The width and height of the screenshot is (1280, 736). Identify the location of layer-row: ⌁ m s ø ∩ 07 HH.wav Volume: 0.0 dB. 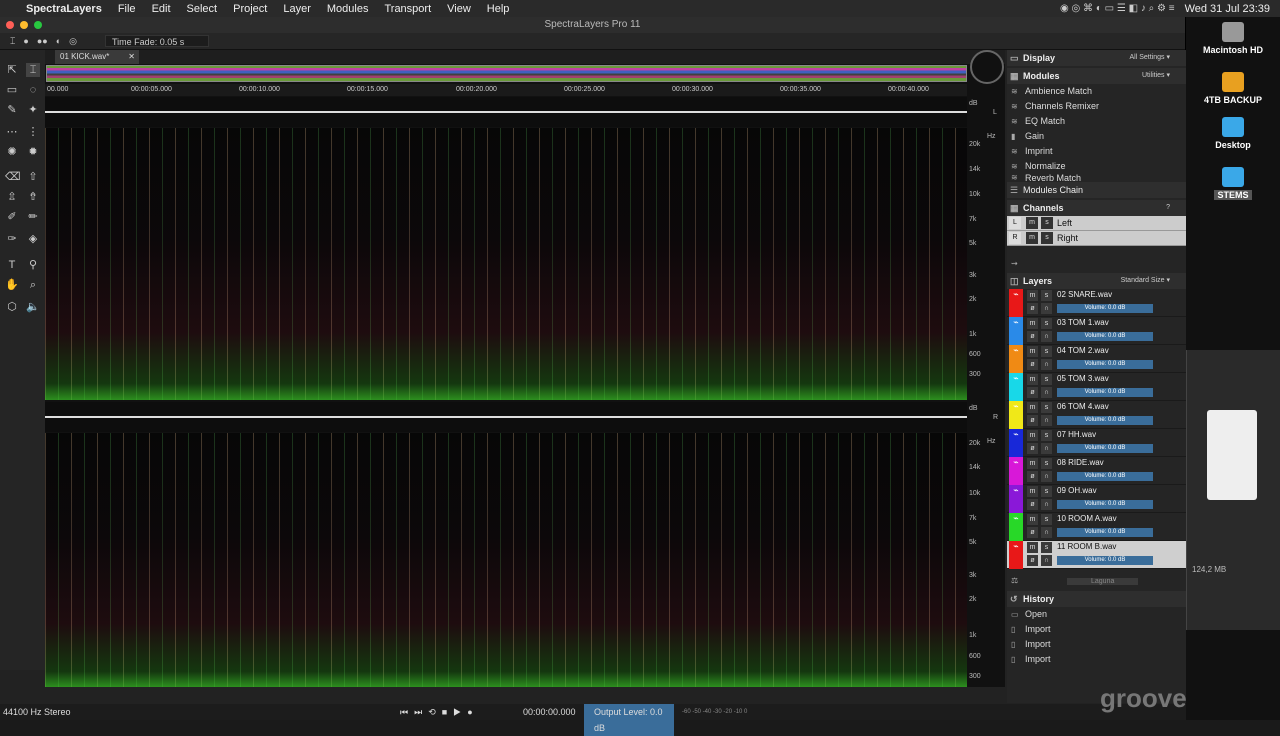
(1096, 443).